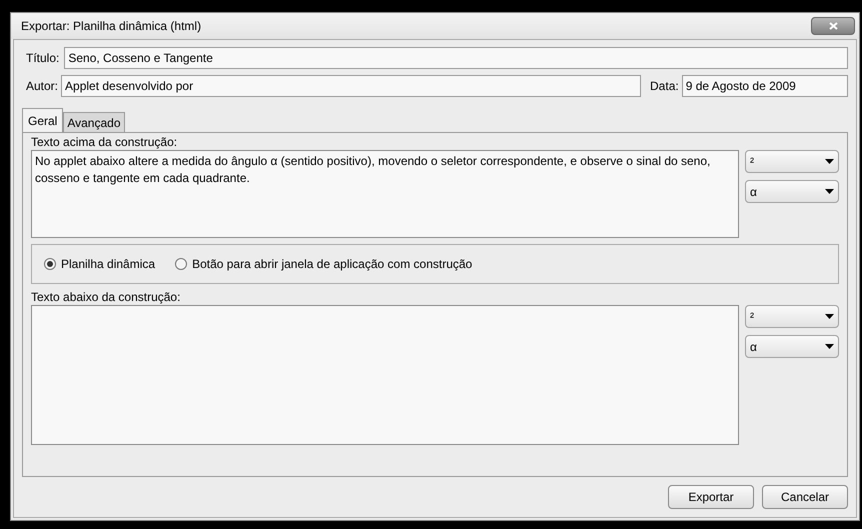 The height and width of the screenshot is (529, 862). What do you see at coordinates (104, 142) in the screenshot?
I see `section-label: Texto acima da construção:` at bounding box center [104, 142].